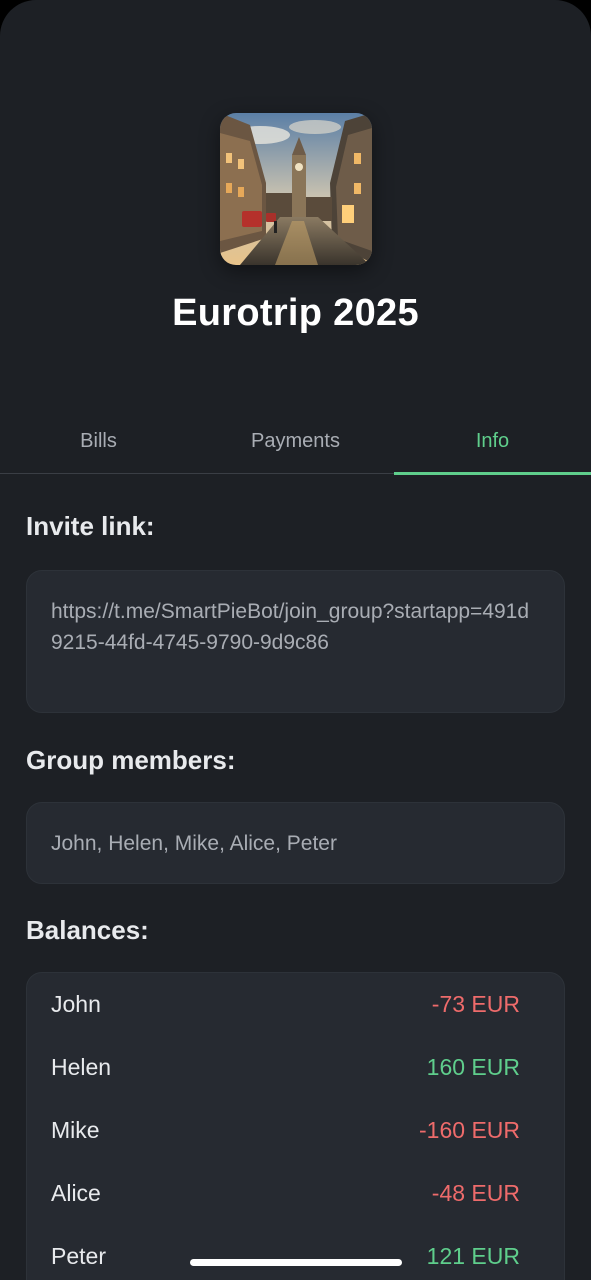  Describe the element at coordinates (75, 1130) in the screenshot. I see `balance-name: Mike` at that location.